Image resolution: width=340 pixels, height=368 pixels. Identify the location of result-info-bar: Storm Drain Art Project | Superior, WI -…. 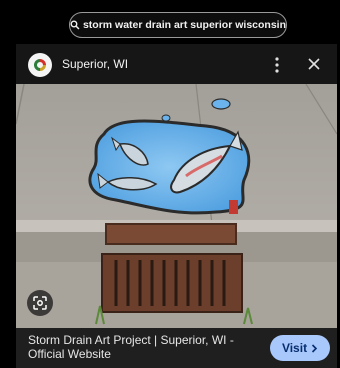
(176, 348).